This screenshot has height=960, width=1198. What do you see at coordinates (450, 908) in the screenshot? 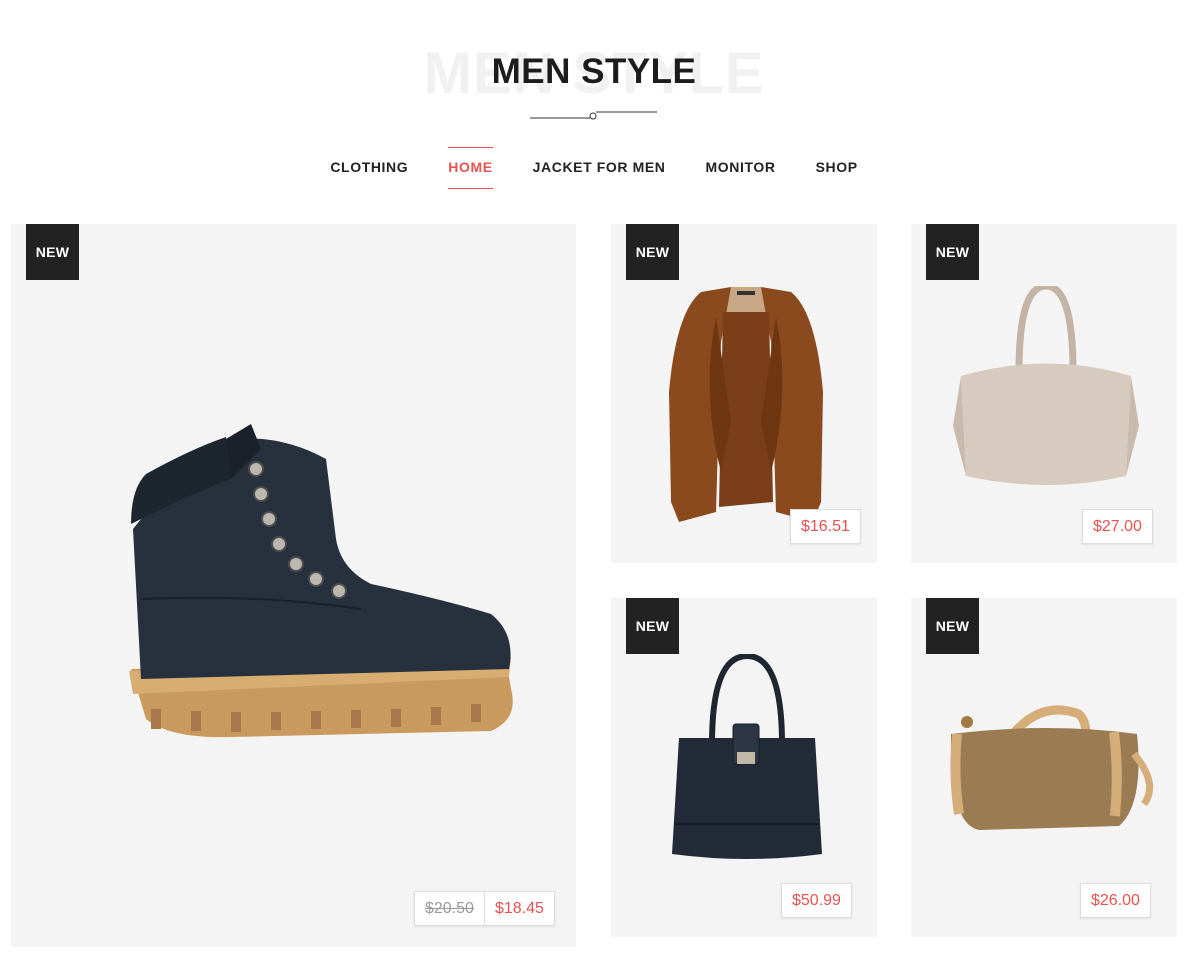
I see `old-price: $20.50` at bounding box center [450, 908].